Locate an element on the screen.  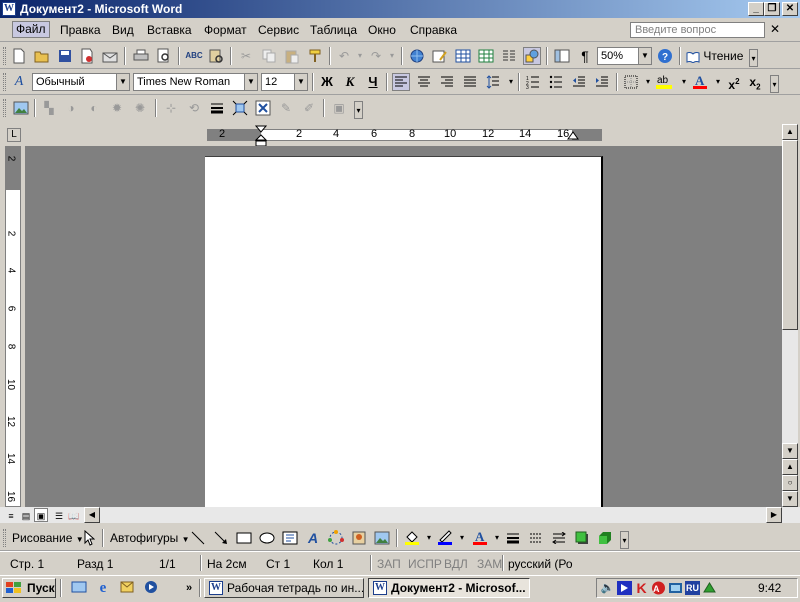
menu-format: Формат is located at coordinates (225, 30).